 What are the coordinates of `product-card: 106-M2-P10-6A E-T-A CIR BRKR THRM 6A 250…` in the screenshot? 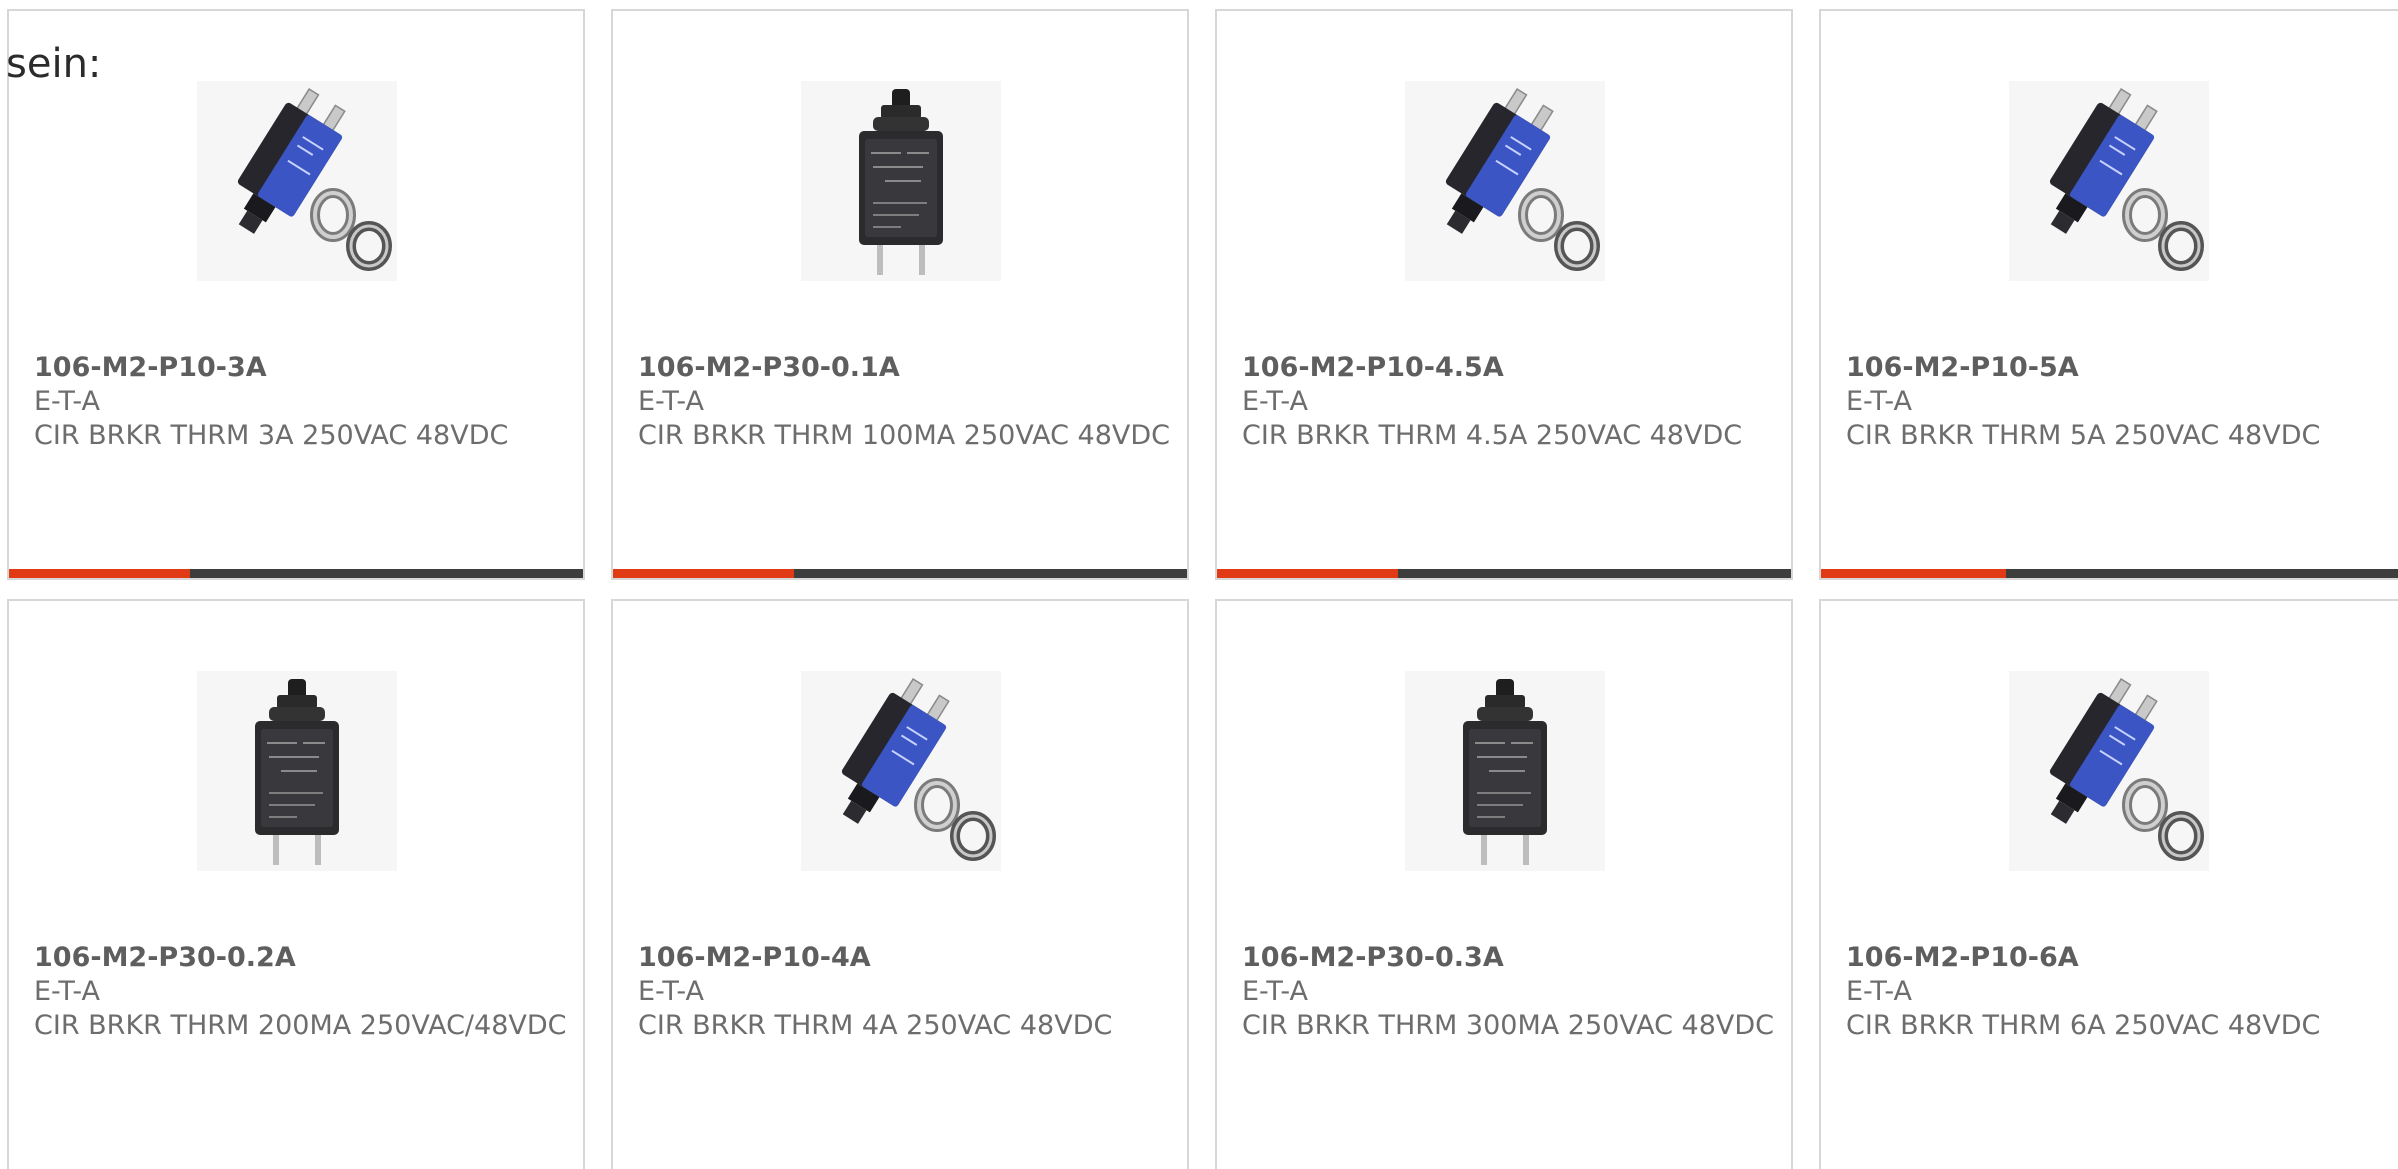 It's located at (2108, 884).